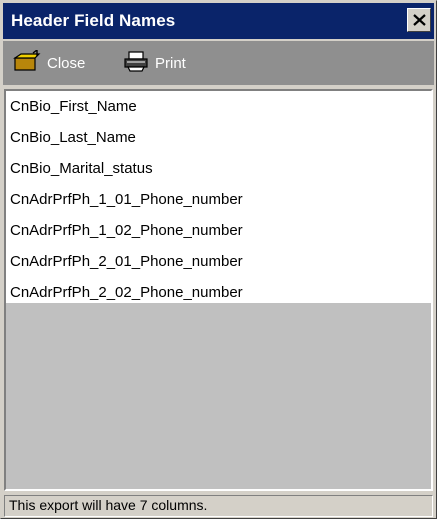  I want to click on close-icon, so click(419, 20).